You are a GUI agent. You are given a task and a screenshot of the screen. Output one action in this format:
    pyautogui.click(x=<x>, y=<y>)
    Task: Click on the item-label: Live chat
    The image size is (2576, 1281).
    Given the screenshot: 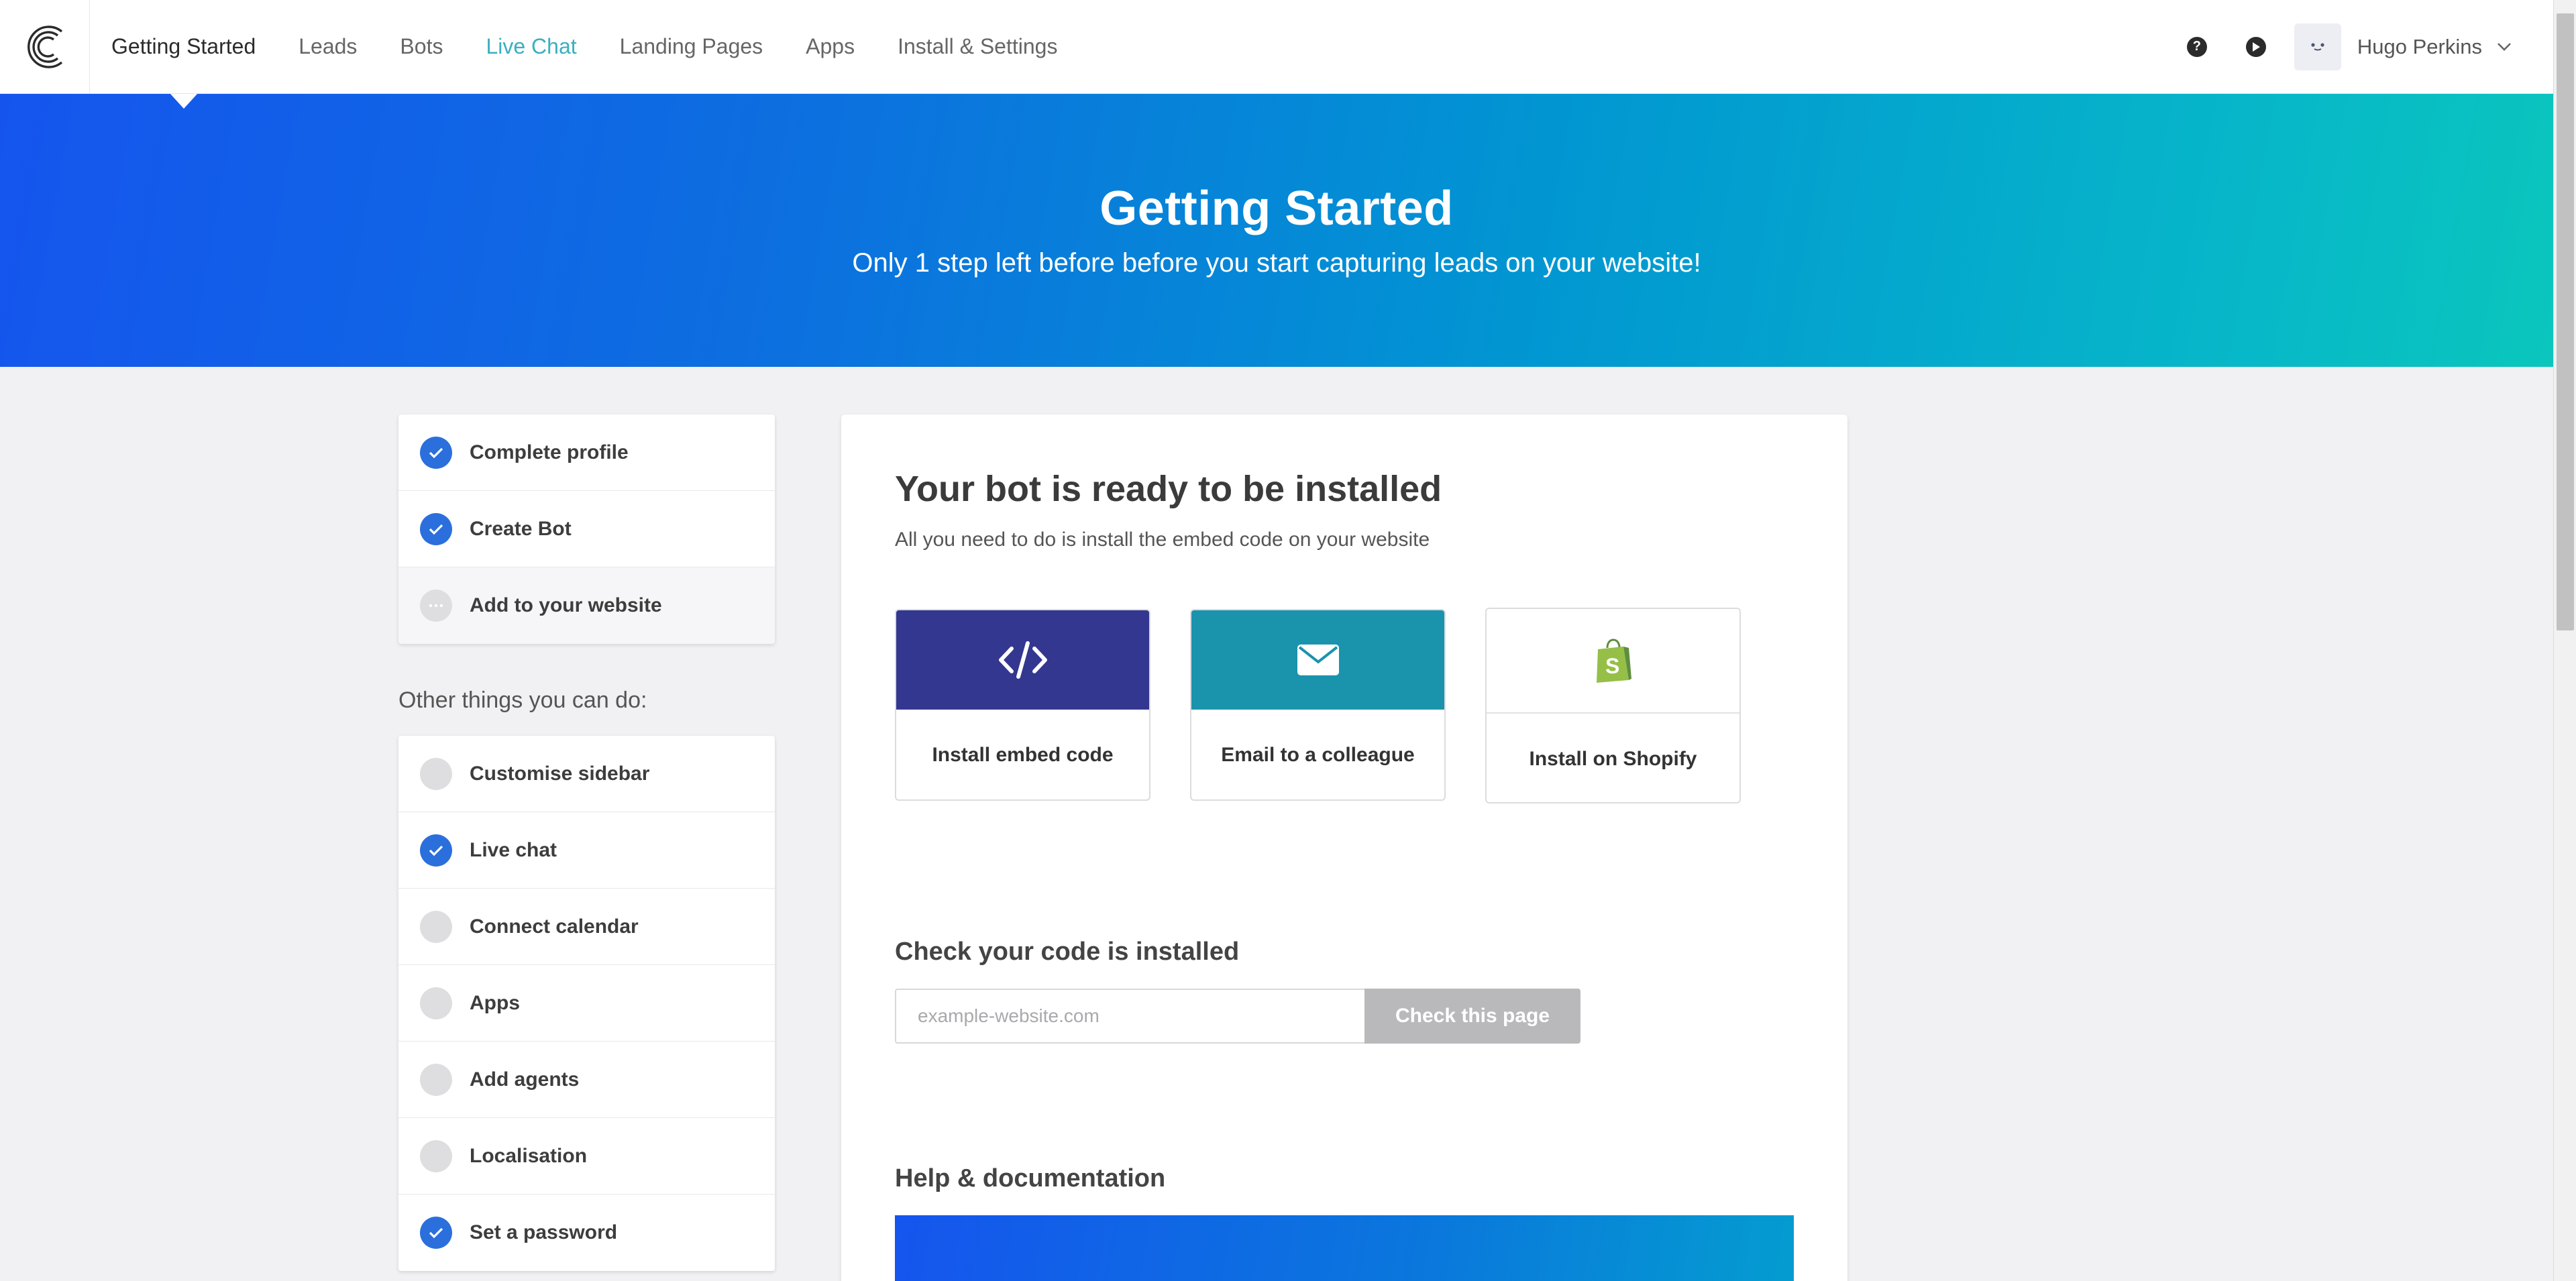 What is the action you would take?
    pyautogui.click(x=513, y=850)
    